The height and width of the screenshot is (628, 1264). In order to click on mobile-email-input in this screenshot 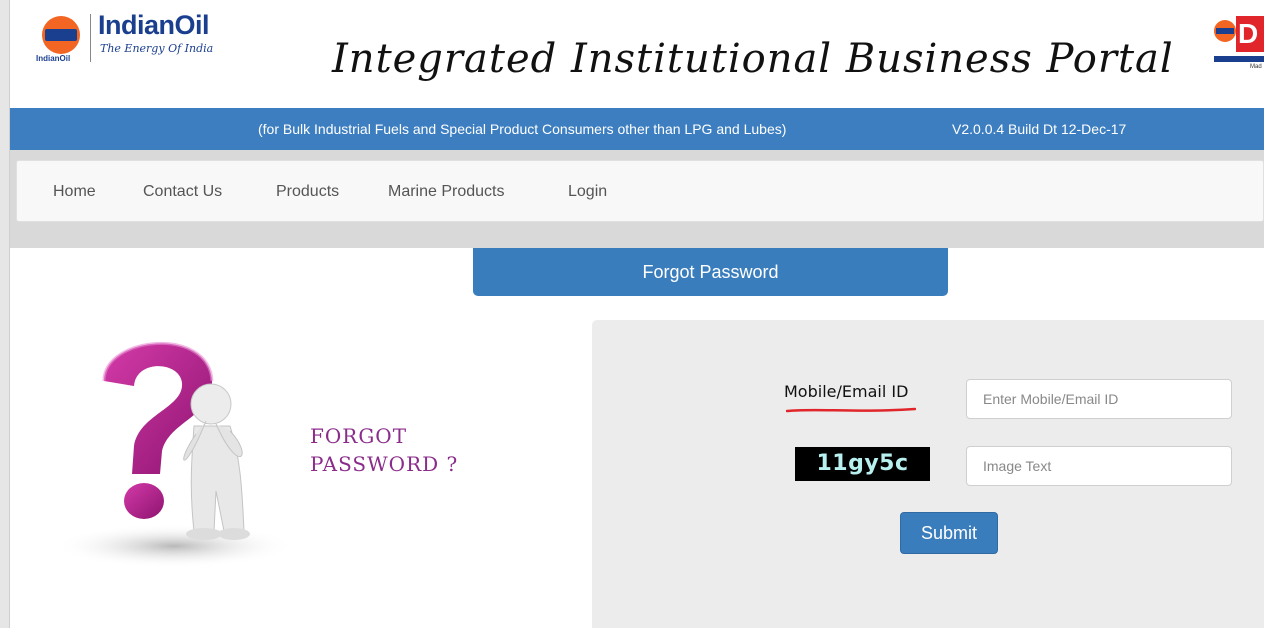, I will do `click(1099, 399)`.